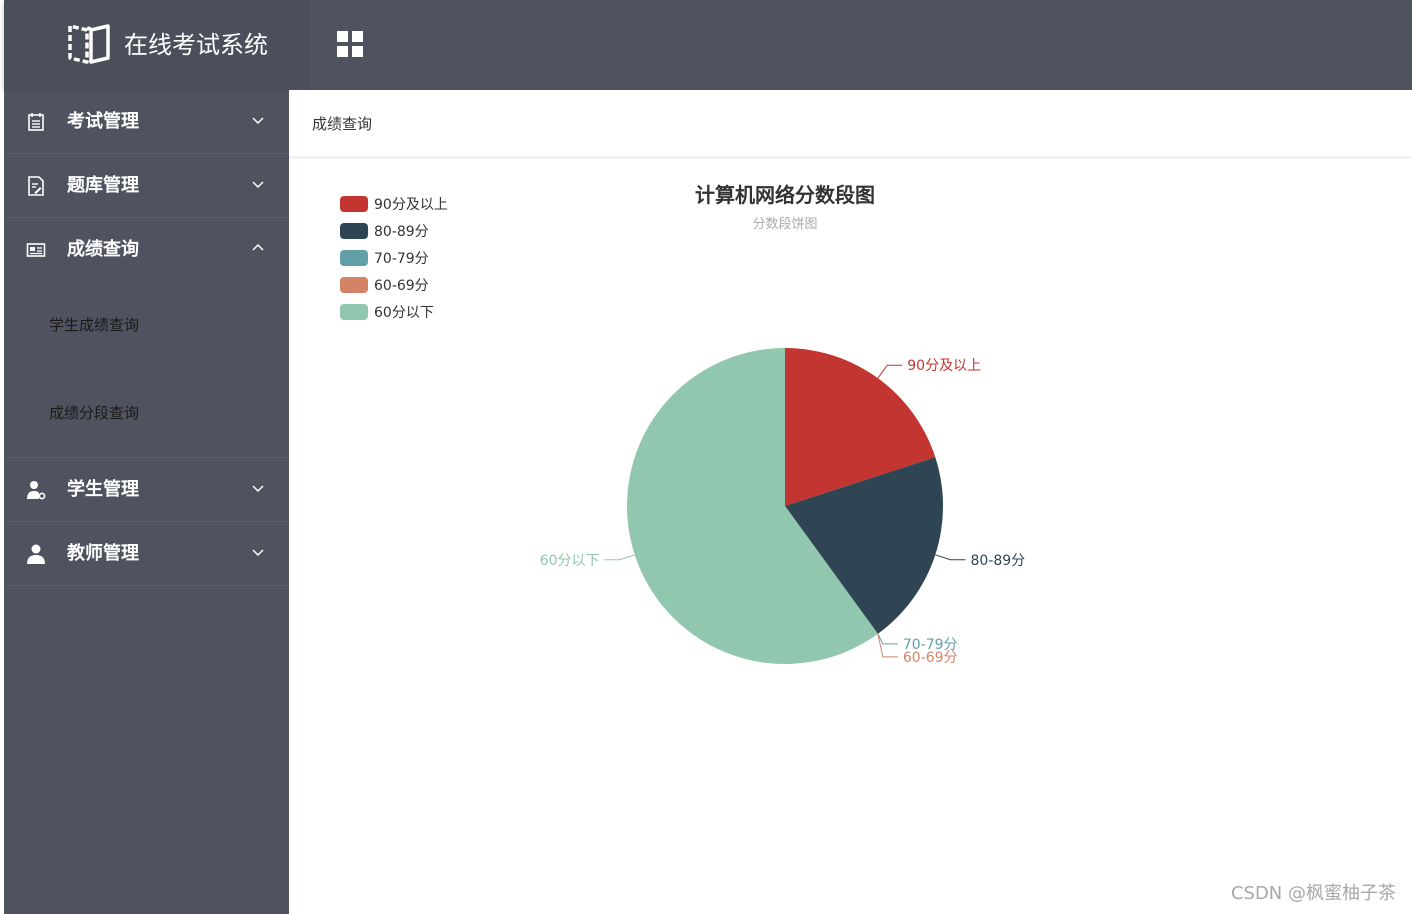 The height and width of the screenshot is (914, 1412). Describe the element at coordinates (36, 490) in the screenshot. I see `user-gear-icon` at that location.